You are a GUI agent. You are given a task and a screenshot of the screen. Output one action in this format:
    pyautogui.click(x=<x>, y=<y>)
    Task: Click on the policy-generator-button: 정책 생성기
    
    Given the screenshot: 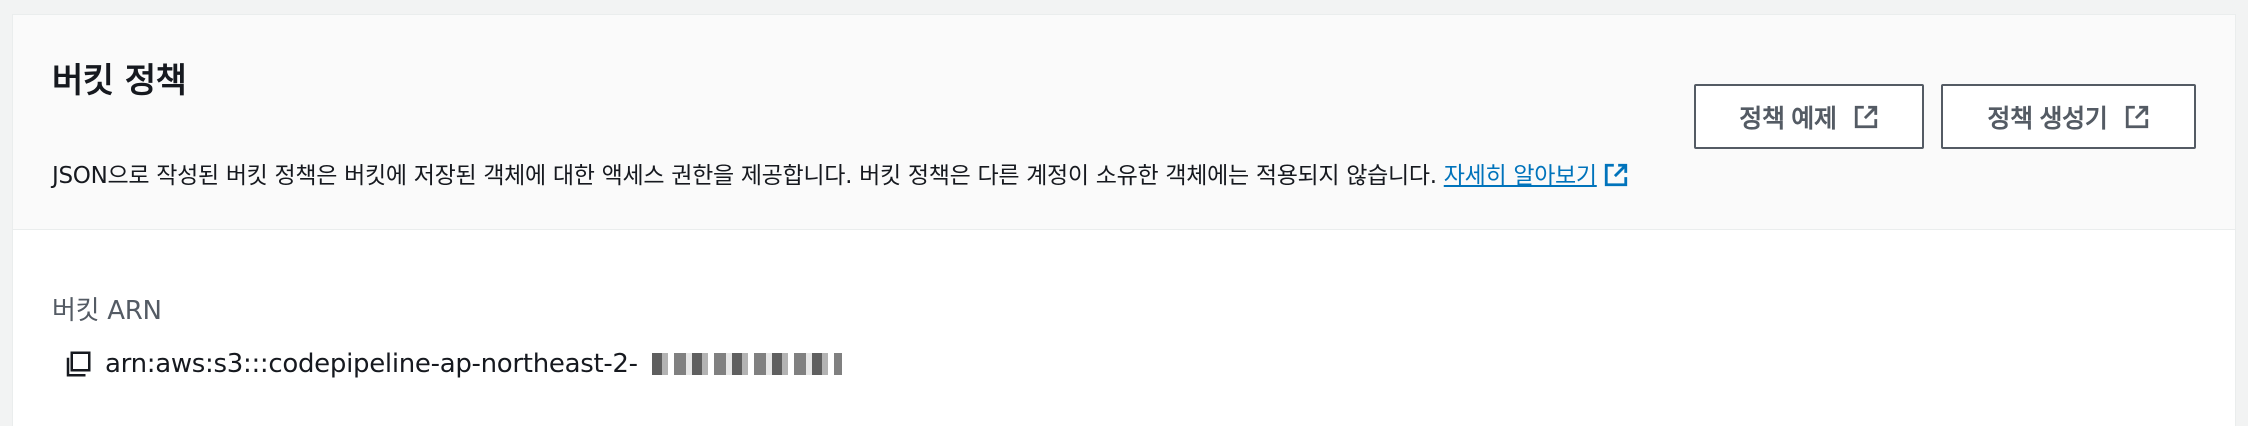 What is the action you would take?
    pyautogui.click(x=2068, y=116)
    